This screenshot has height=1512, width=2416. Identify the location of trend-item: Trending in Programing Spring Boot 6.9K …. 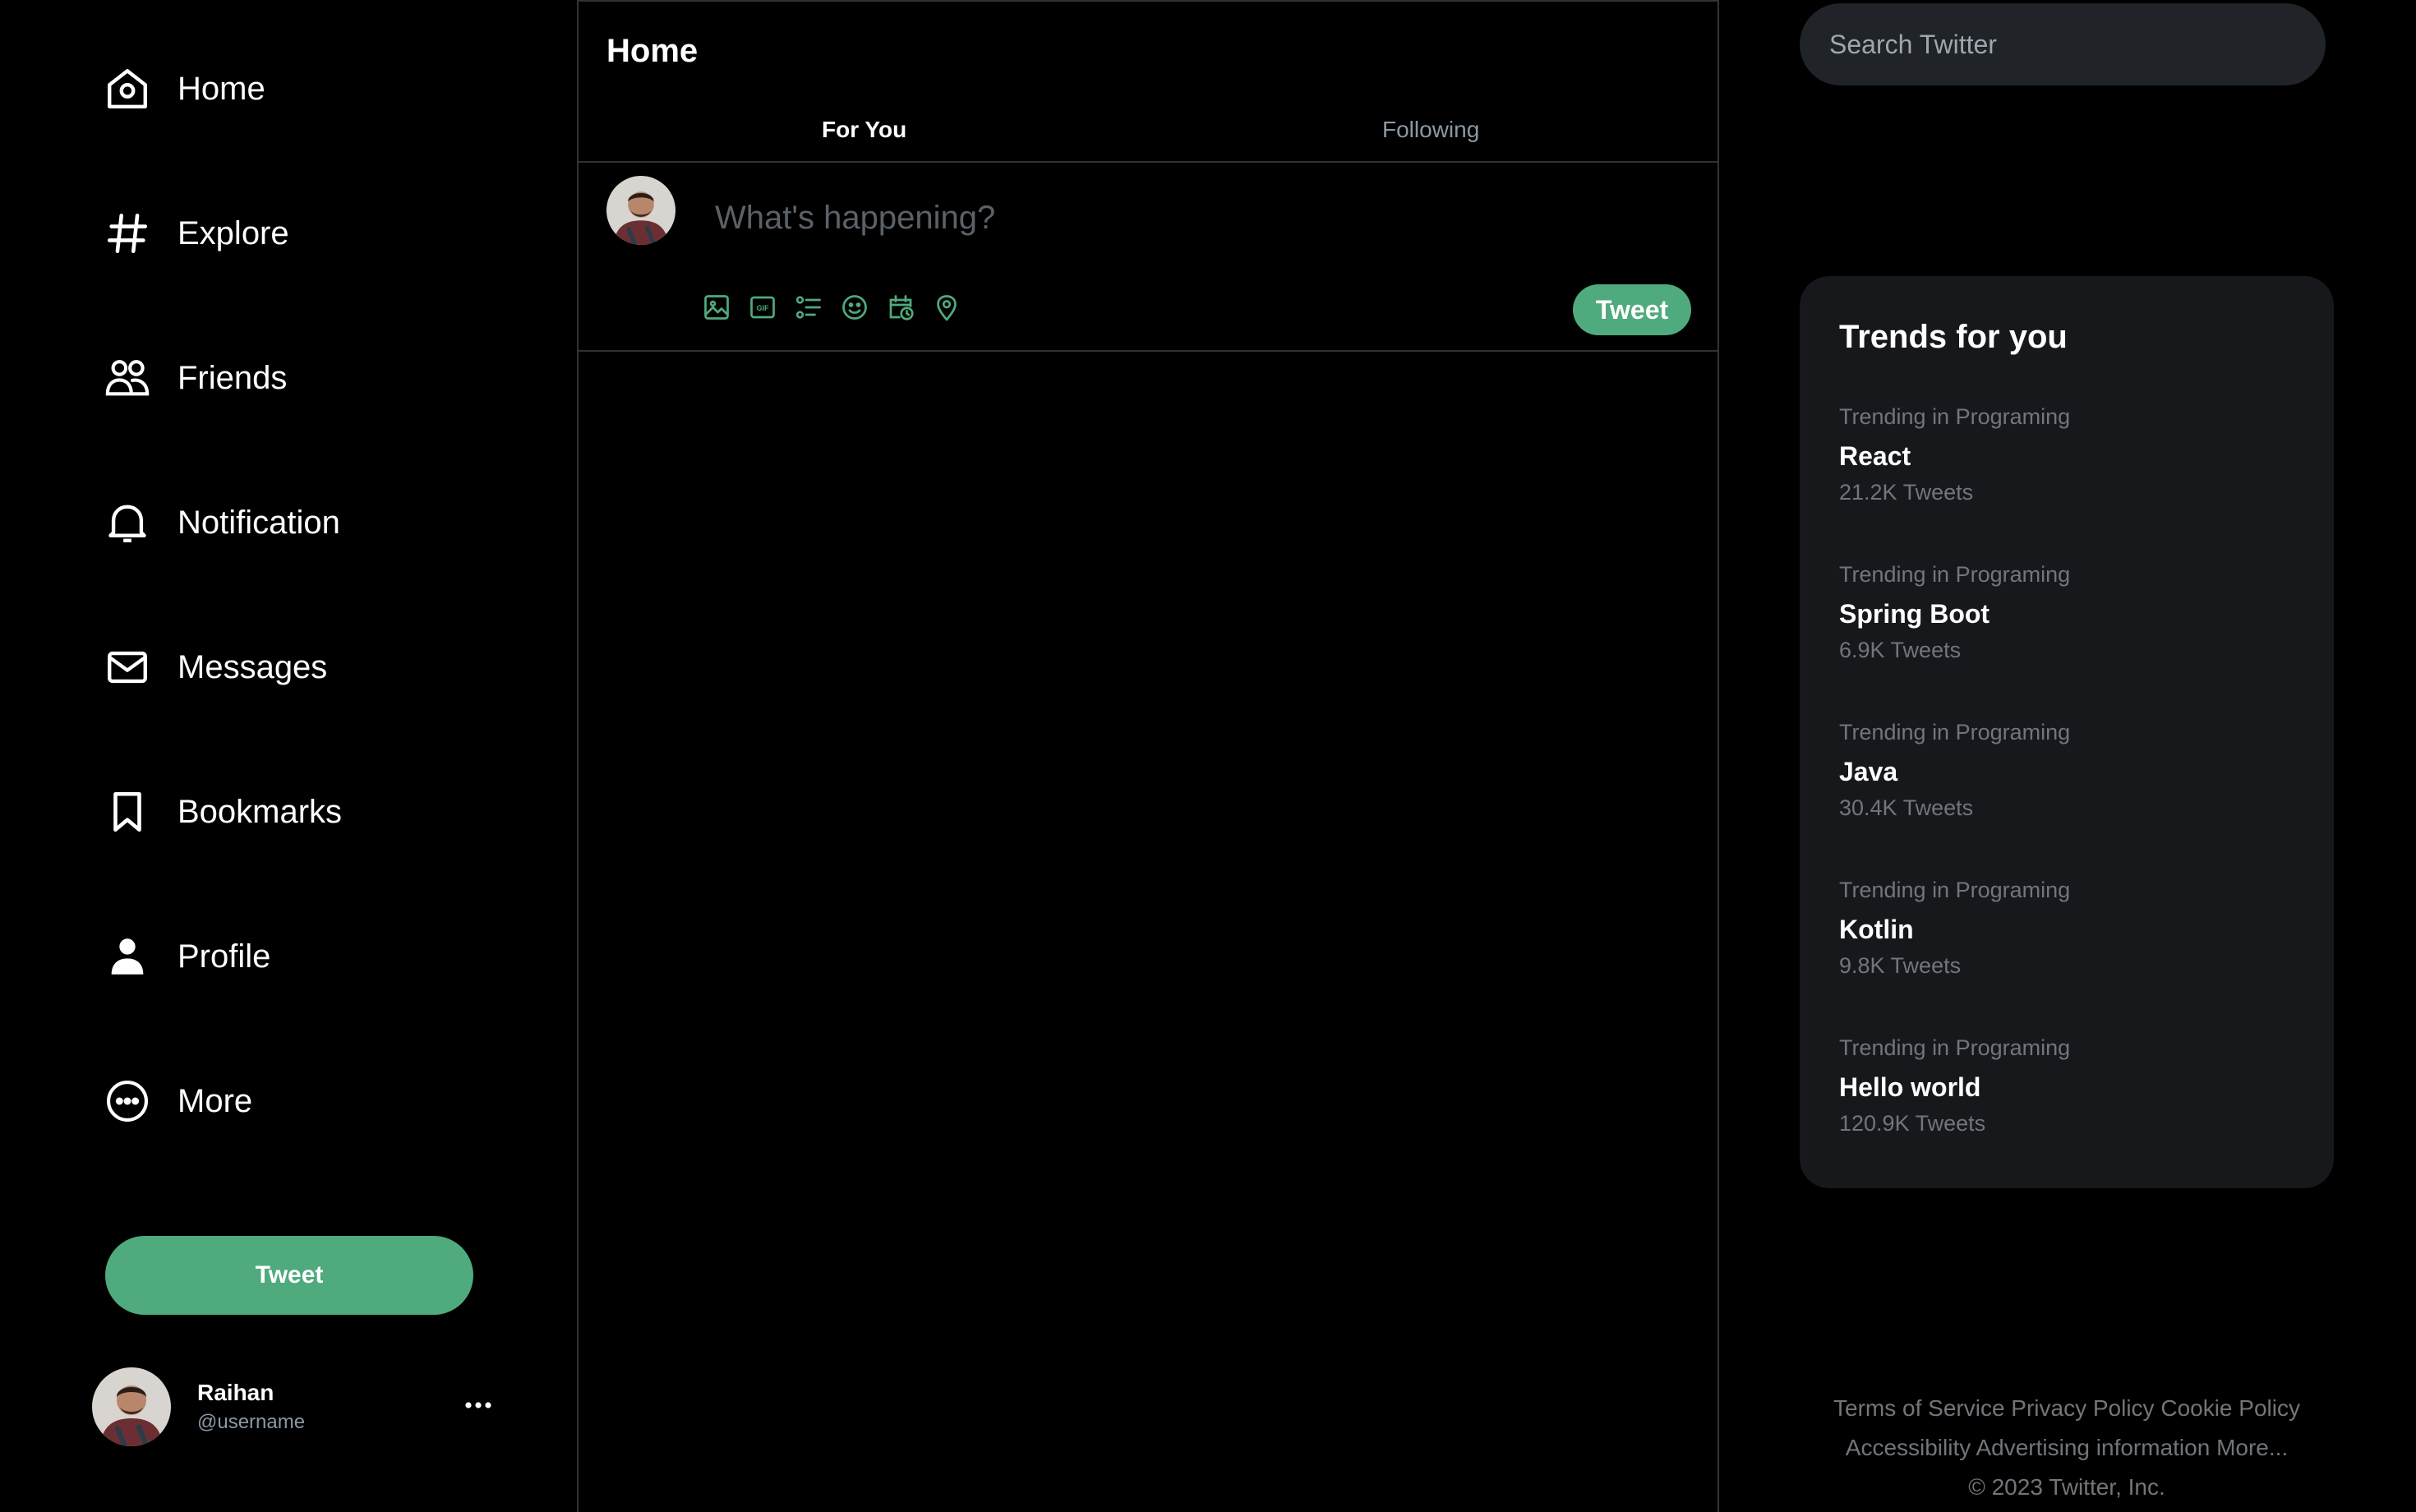
(2069, 613).